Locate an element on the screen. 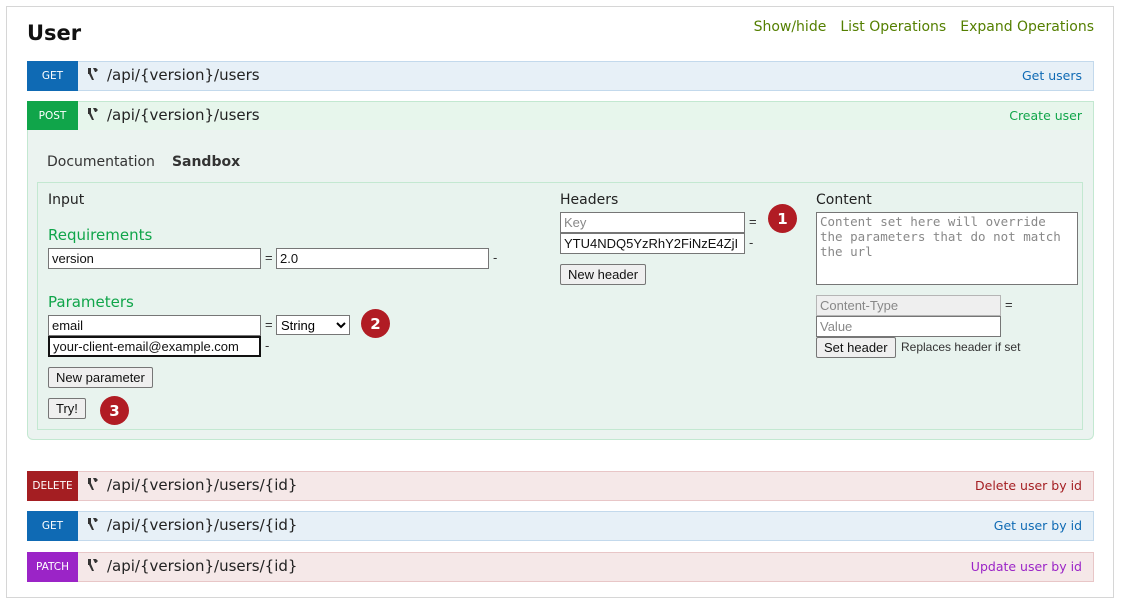 The width and height of the screenshot is (1121, 604). endpoint-post-users: POST /api/{version}/users Create user is located at coordinates (560, 116).